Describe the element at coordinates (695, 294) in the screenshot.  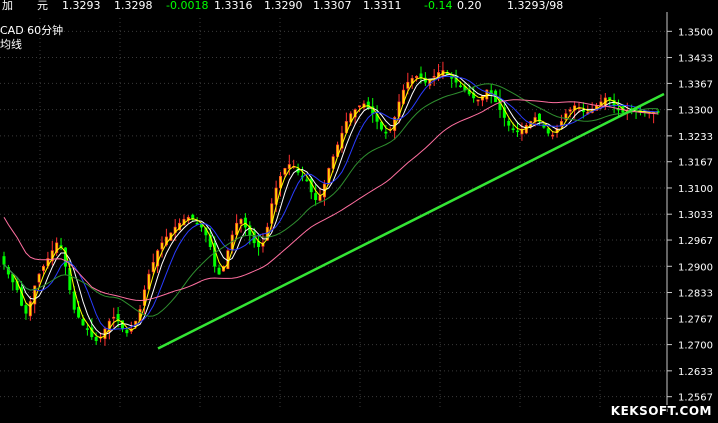
I see `y-tick-label: 1.2833` at that location.